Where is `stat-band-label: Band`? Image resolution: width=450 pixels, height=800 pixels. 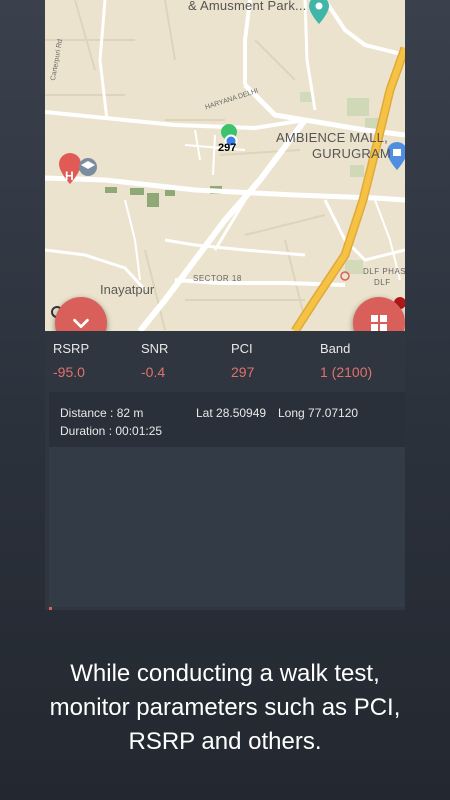 stat-band-label: Band is located at coordinates (335, 348).